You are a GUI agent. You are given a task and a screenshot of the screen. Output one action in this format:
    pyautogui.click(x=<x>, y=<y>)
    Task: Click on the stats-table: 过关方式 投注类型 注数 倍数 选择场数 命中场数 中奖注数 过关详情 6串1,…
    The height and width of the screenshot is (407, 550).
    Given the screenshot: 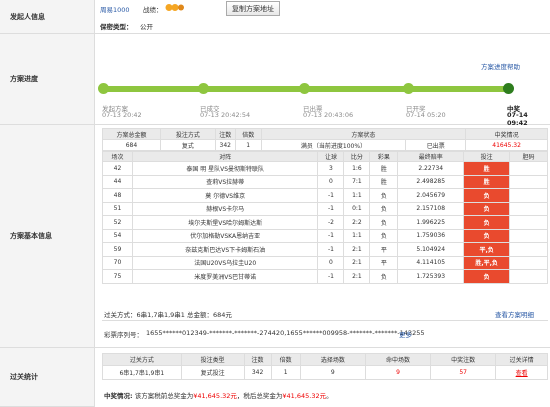 What is the action you would take?
    pyautogui.click(x=325, y=366)
    